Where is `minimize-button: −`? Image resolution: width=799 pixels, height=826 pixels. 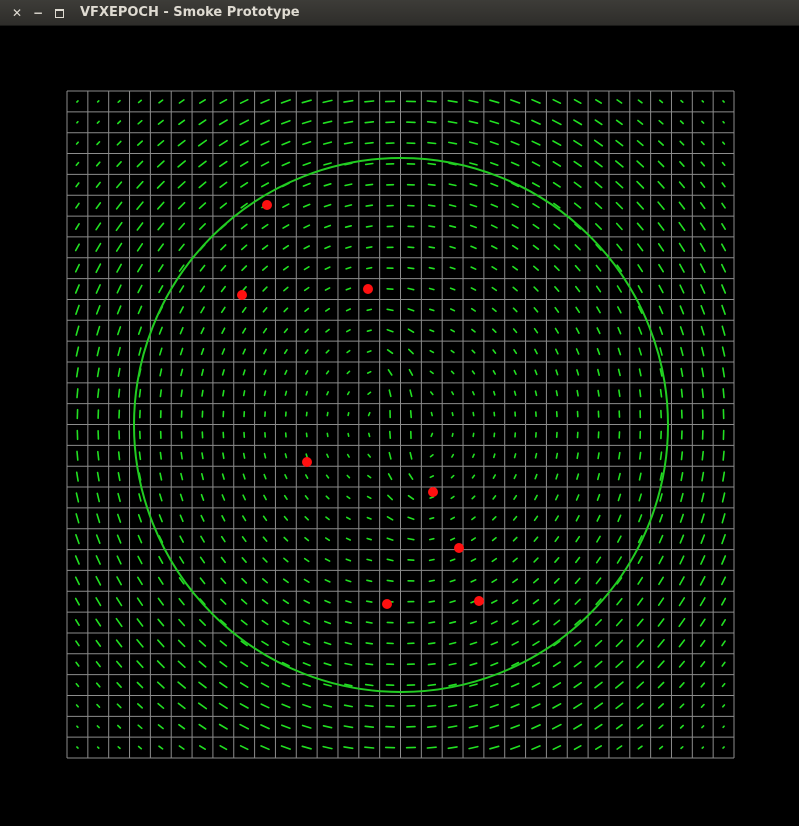 minimize-button: − is located at coordinates (38, 13).